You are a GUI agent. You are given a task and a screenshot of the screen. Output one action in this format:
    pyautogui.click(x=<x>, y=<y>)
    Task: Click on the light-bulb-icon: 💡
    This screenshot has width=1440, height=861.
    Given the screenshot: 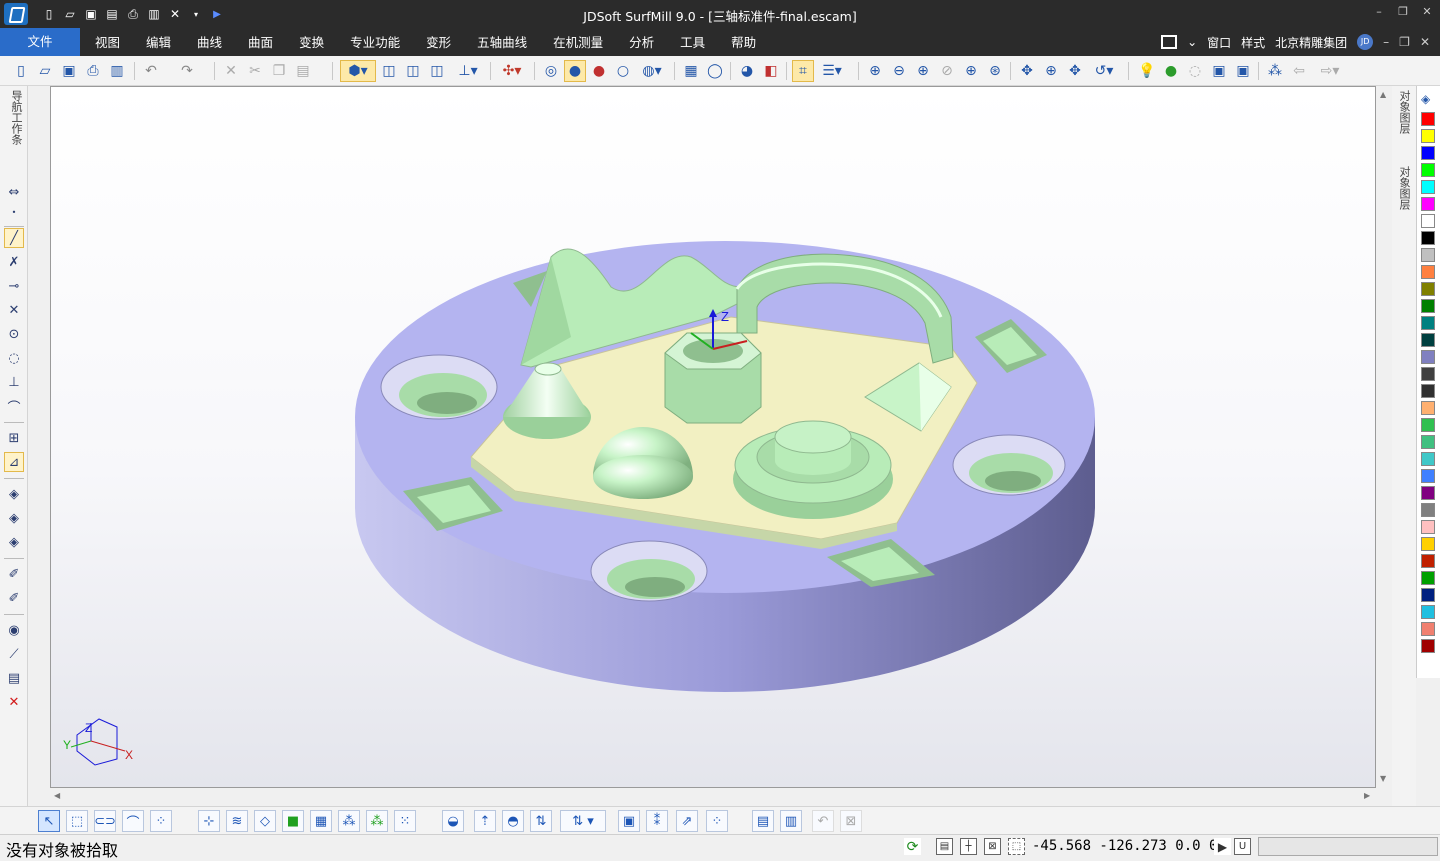 What is the action you would take?
    pyautogui.click(x=1147, y=71)
    